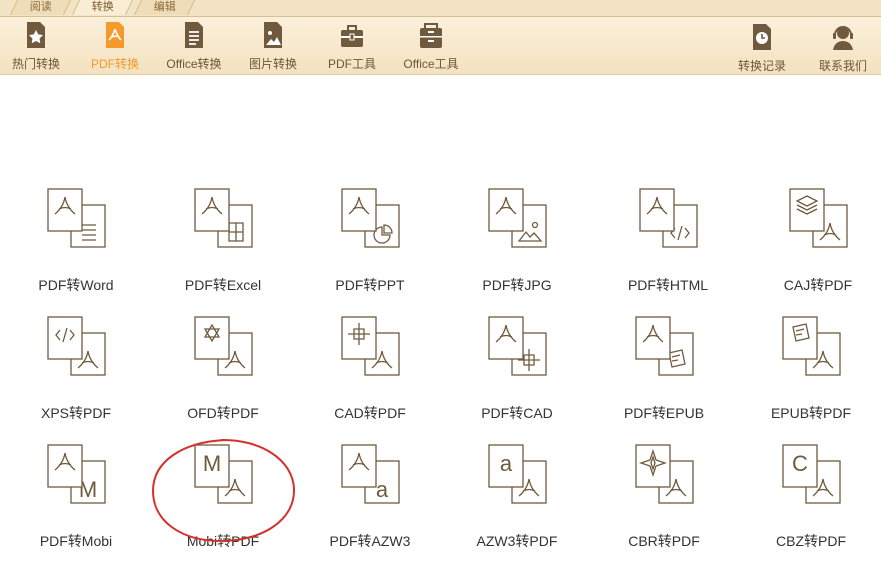 Image resolution: width=881 pixels, height=561 pixels. I want to click on toolbar-conversion-history: 转换记录, so click(762, 48).